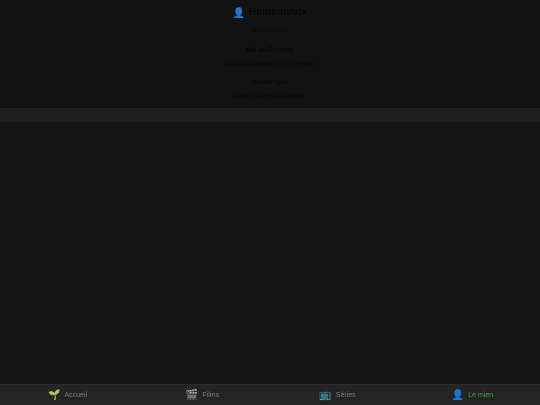  I want to click on tab-series: 📺 Séries, so click(337, 395).